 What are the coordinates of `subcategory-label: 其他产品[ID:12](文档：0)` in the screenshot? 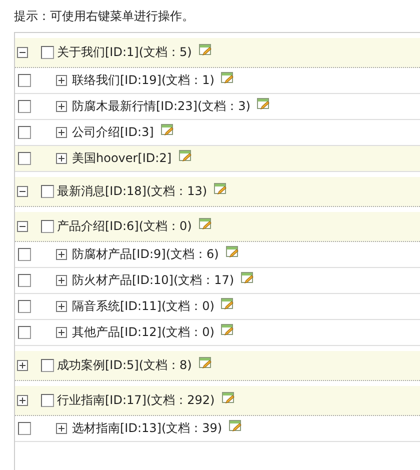 It's located at (143, 332).